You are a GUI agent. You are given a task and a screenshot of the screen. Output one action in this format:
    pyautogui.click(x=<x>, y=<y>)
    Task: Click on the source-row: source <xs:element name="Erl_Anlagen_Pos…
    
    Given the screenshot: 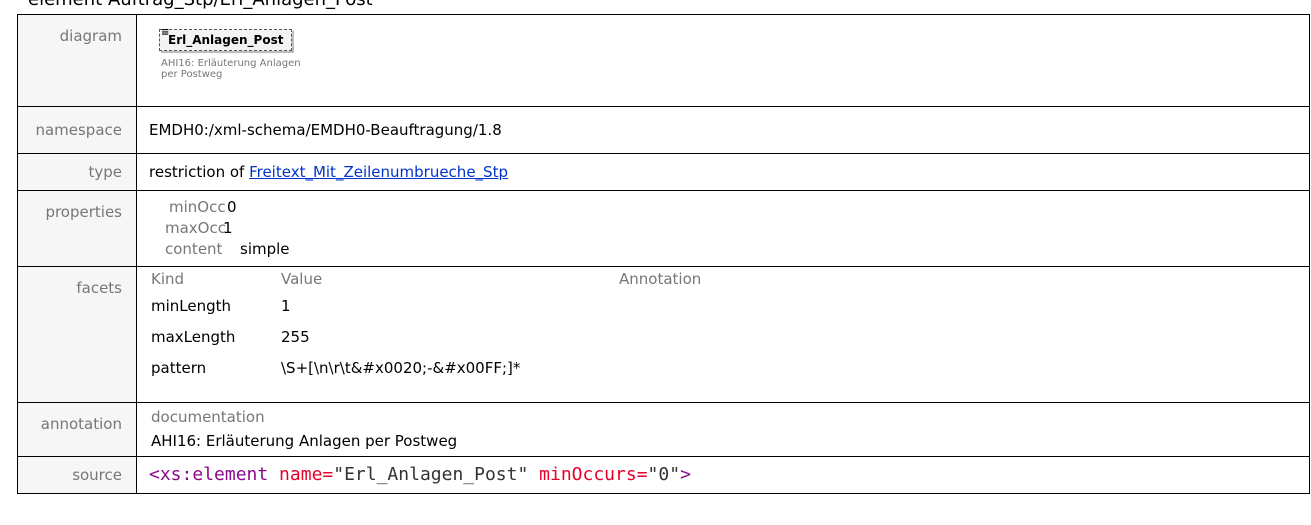 What is the action you would take?
    pyautogui.click(x=663, y=475)
    